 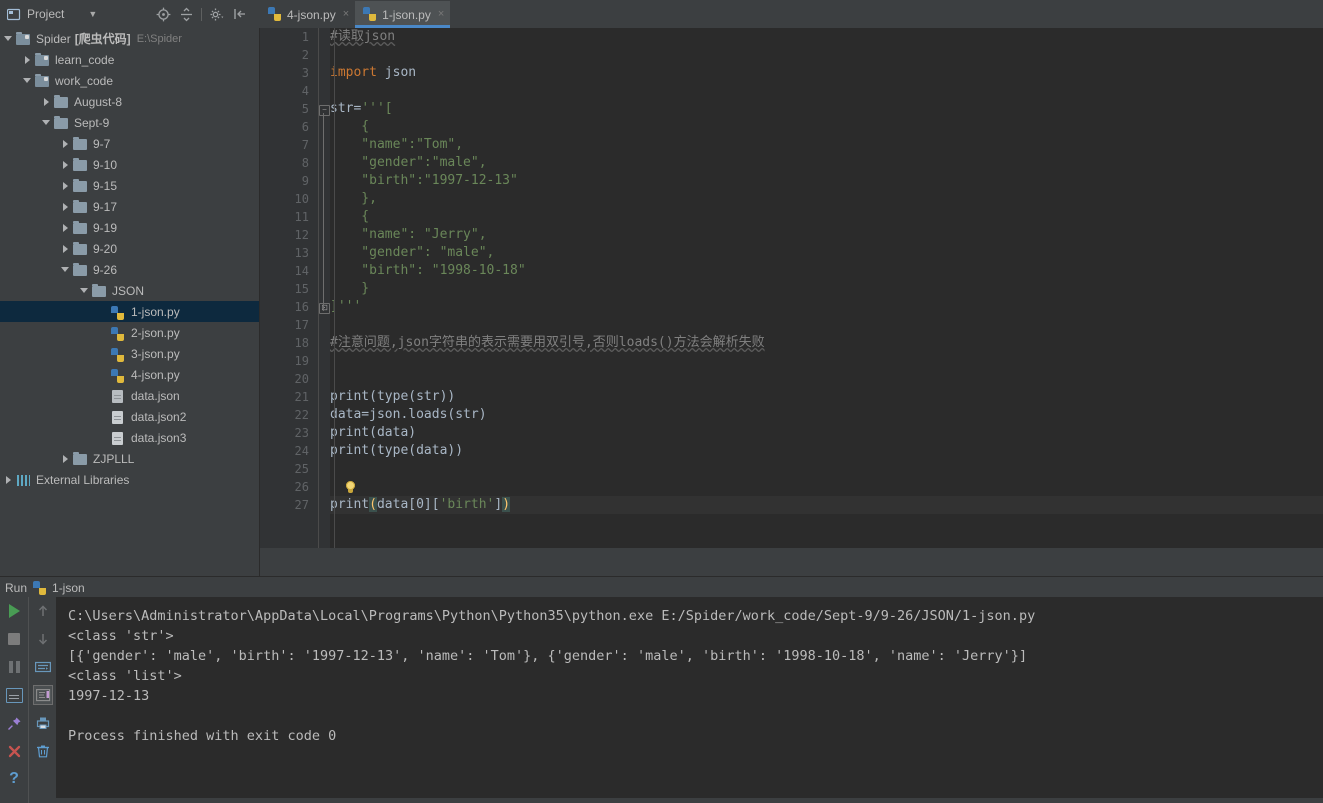 What do you see at coordinates (14, 695) in the screenshot?
I see `console-icon` at bounding box center [14, 695].